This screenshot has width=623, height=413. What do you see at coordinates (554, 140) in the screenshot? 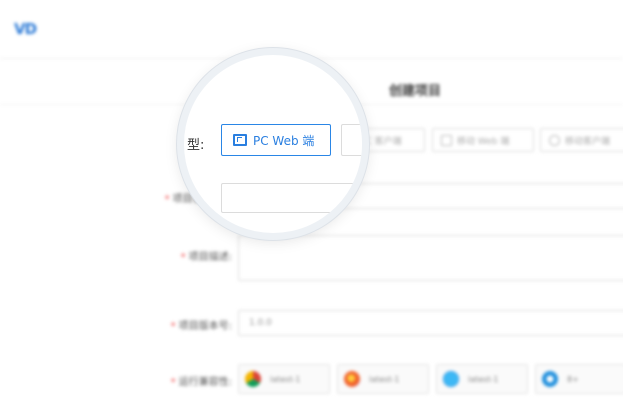
I see `android-icon` at bounding box center [554, 140].